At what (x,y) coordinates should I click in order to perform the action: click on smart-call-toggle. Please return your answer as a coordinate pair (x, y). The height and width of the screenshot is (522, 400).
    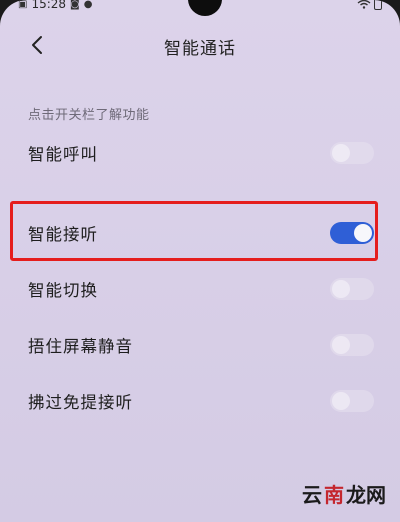
    Looking at the image, I should click on (352, 153).